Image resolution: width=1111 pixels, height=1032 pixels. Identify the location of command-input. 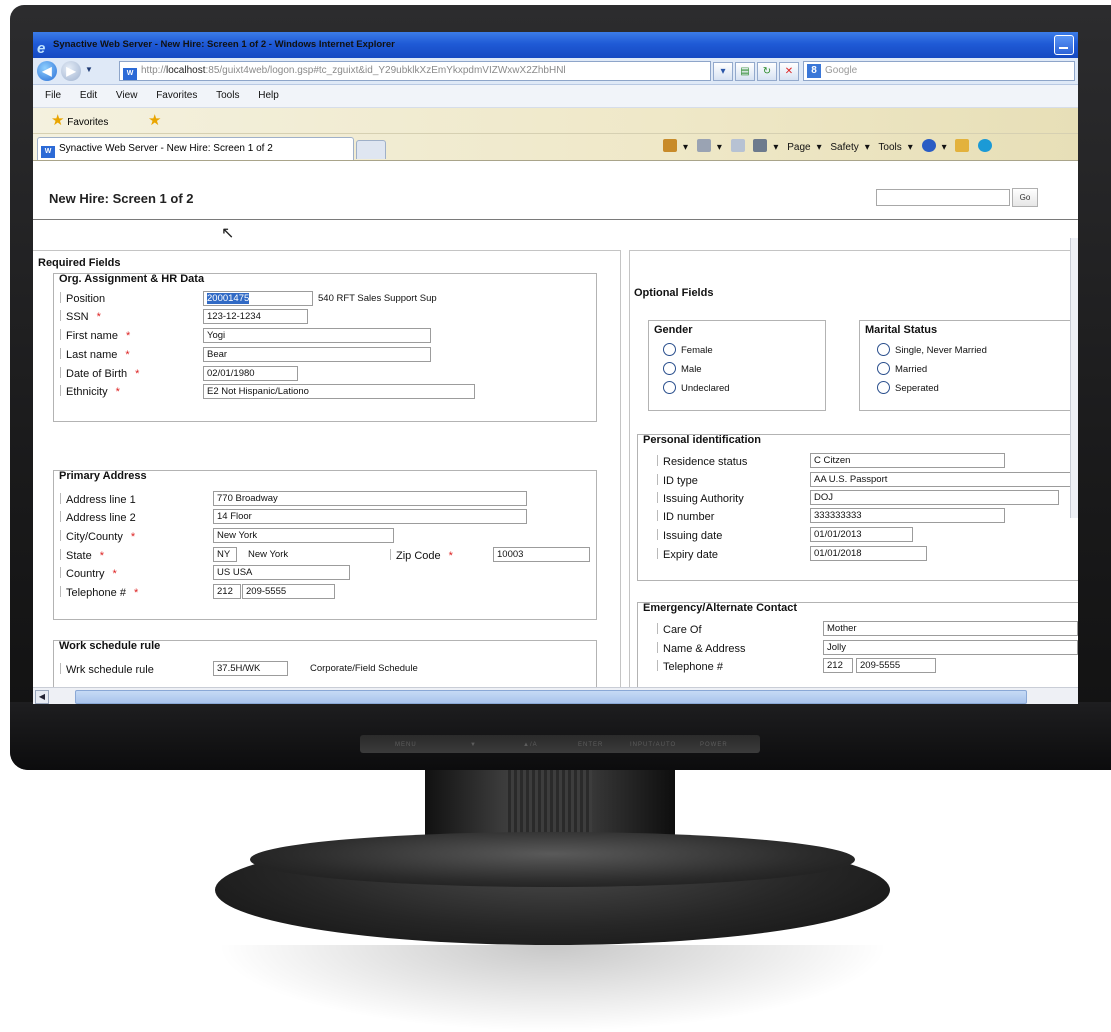
(943, 197).